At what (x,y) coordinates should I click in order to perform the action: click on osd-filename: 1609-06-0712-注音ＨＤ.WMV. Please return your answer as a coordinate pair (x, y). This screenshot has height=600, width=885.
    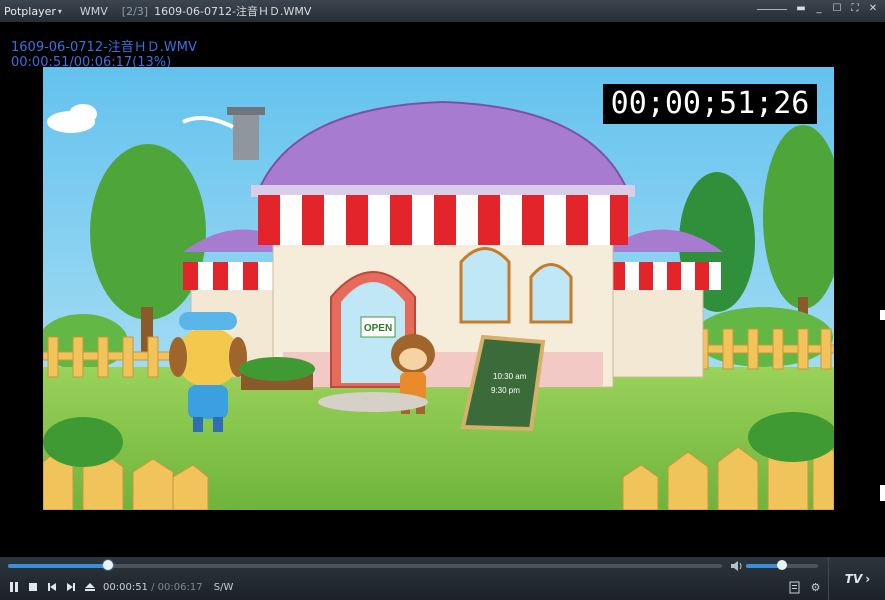
    Looking at the image, I should click on (104, 47).